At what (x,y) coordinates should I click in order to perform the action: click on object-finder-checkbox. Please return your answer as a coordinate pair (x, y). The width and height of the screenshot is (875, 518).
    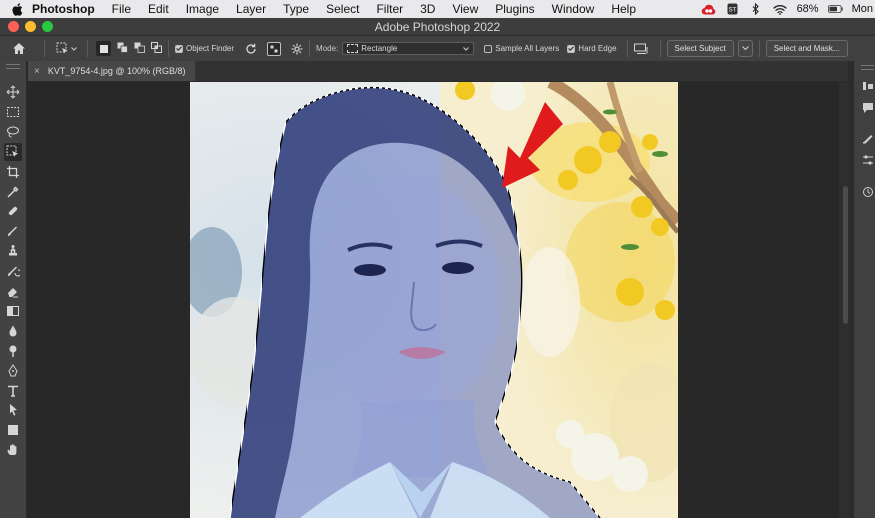
    Looking at the image, I should click on (179, 48).